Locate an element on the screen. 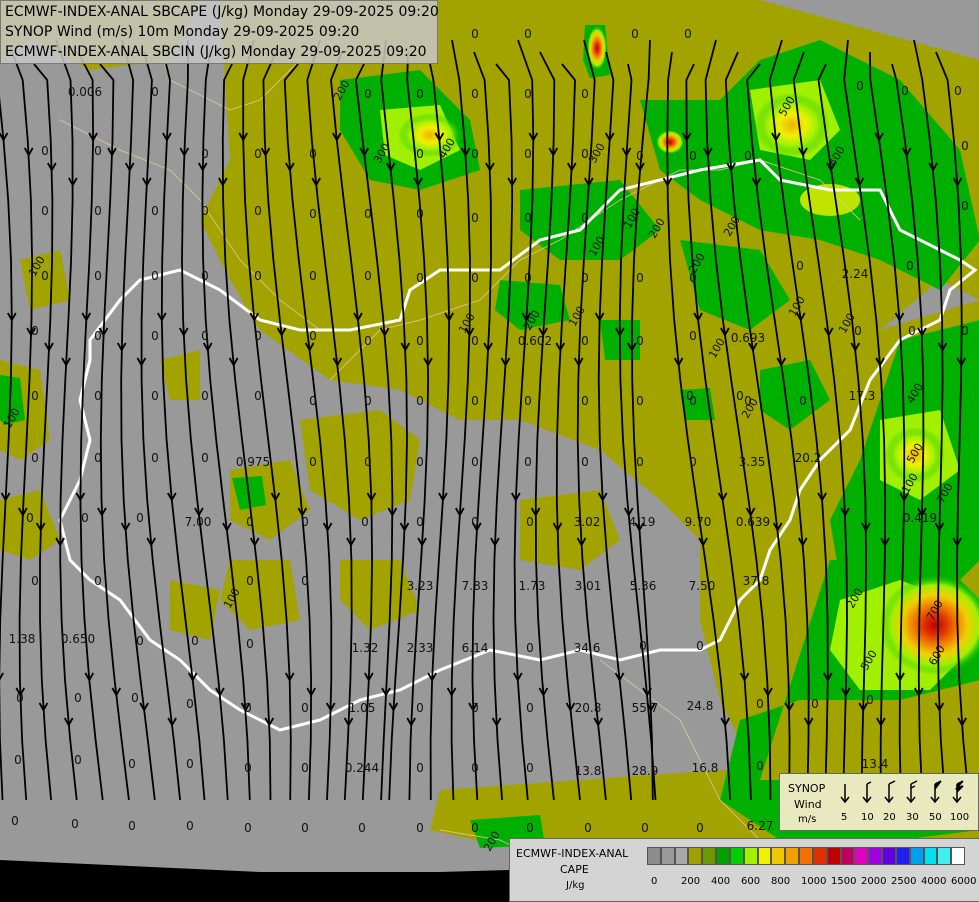 The height and width of the screenshot is (902, 979). cape-value-label: 16.8 is located at coordinates (705, 768).